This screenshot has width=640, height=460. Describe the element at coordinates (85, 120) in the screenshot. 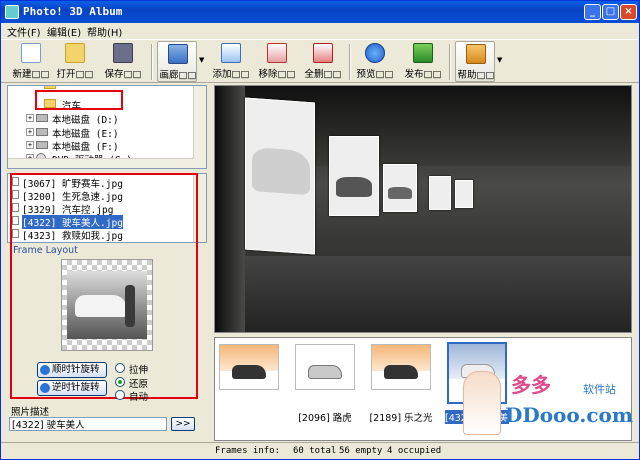

I see `tree-item-label: 本地磁盘 (D:)` at that location.